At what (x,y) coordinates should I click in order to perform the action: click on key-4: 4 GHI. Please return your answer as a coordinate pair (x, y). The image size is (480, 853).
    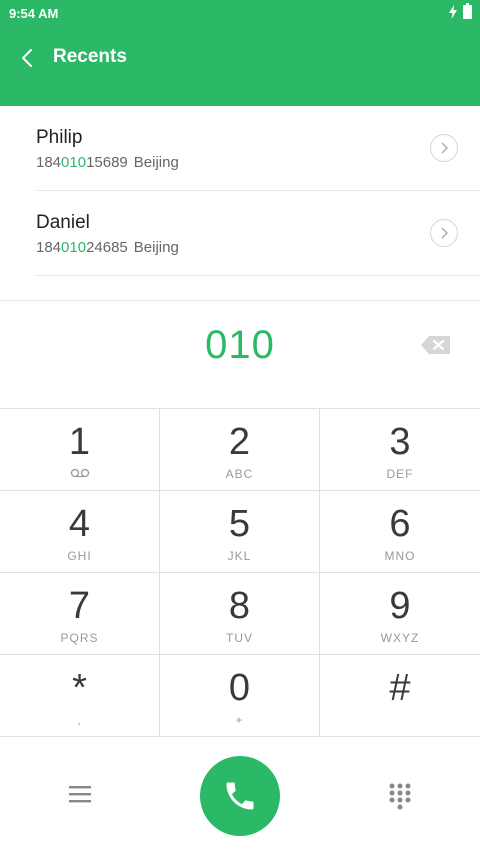
    Looking at the image, I should click on (80, 532).